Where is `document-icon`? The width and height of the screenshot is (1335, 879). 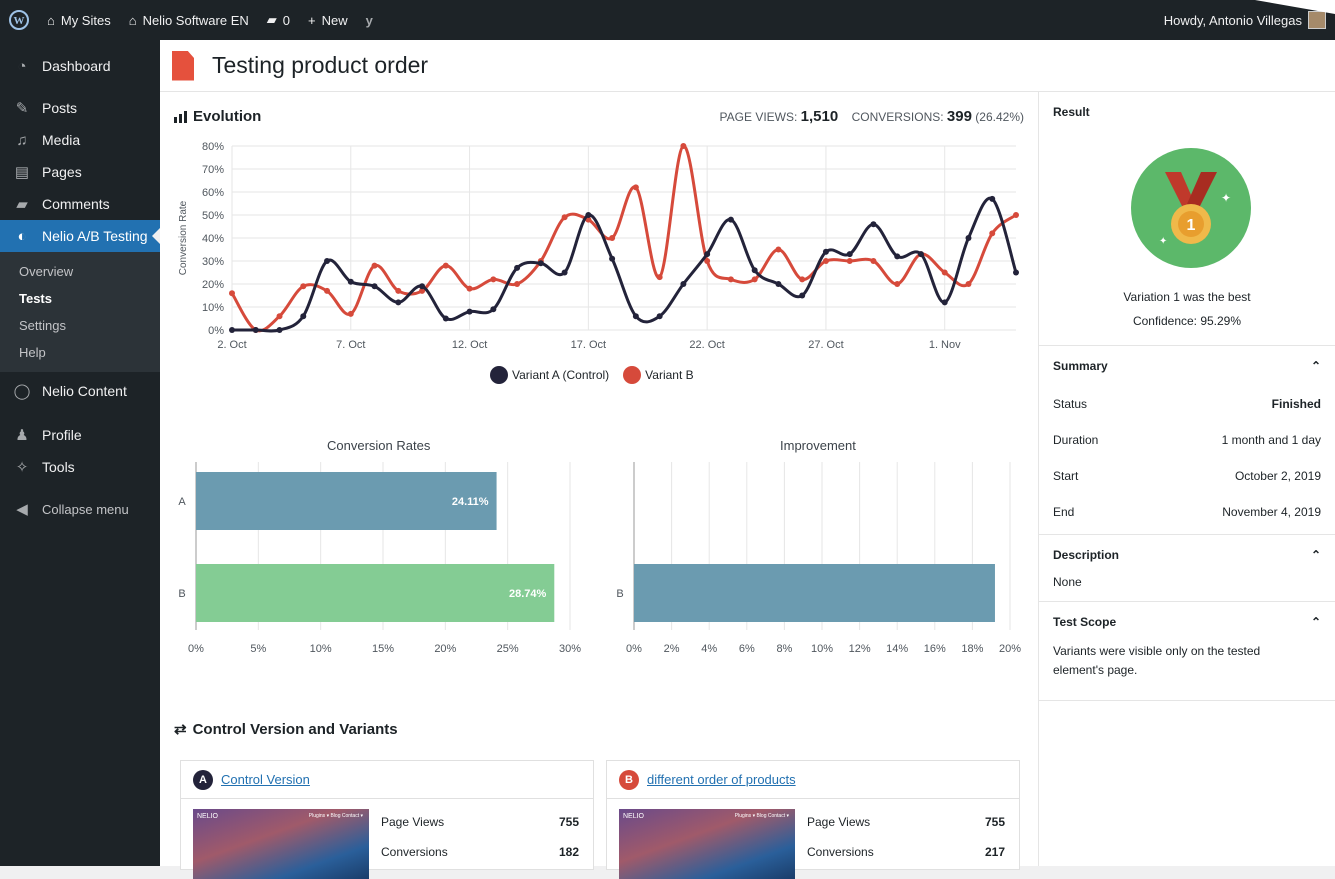
document-icon is located at coordinates (183, 65).